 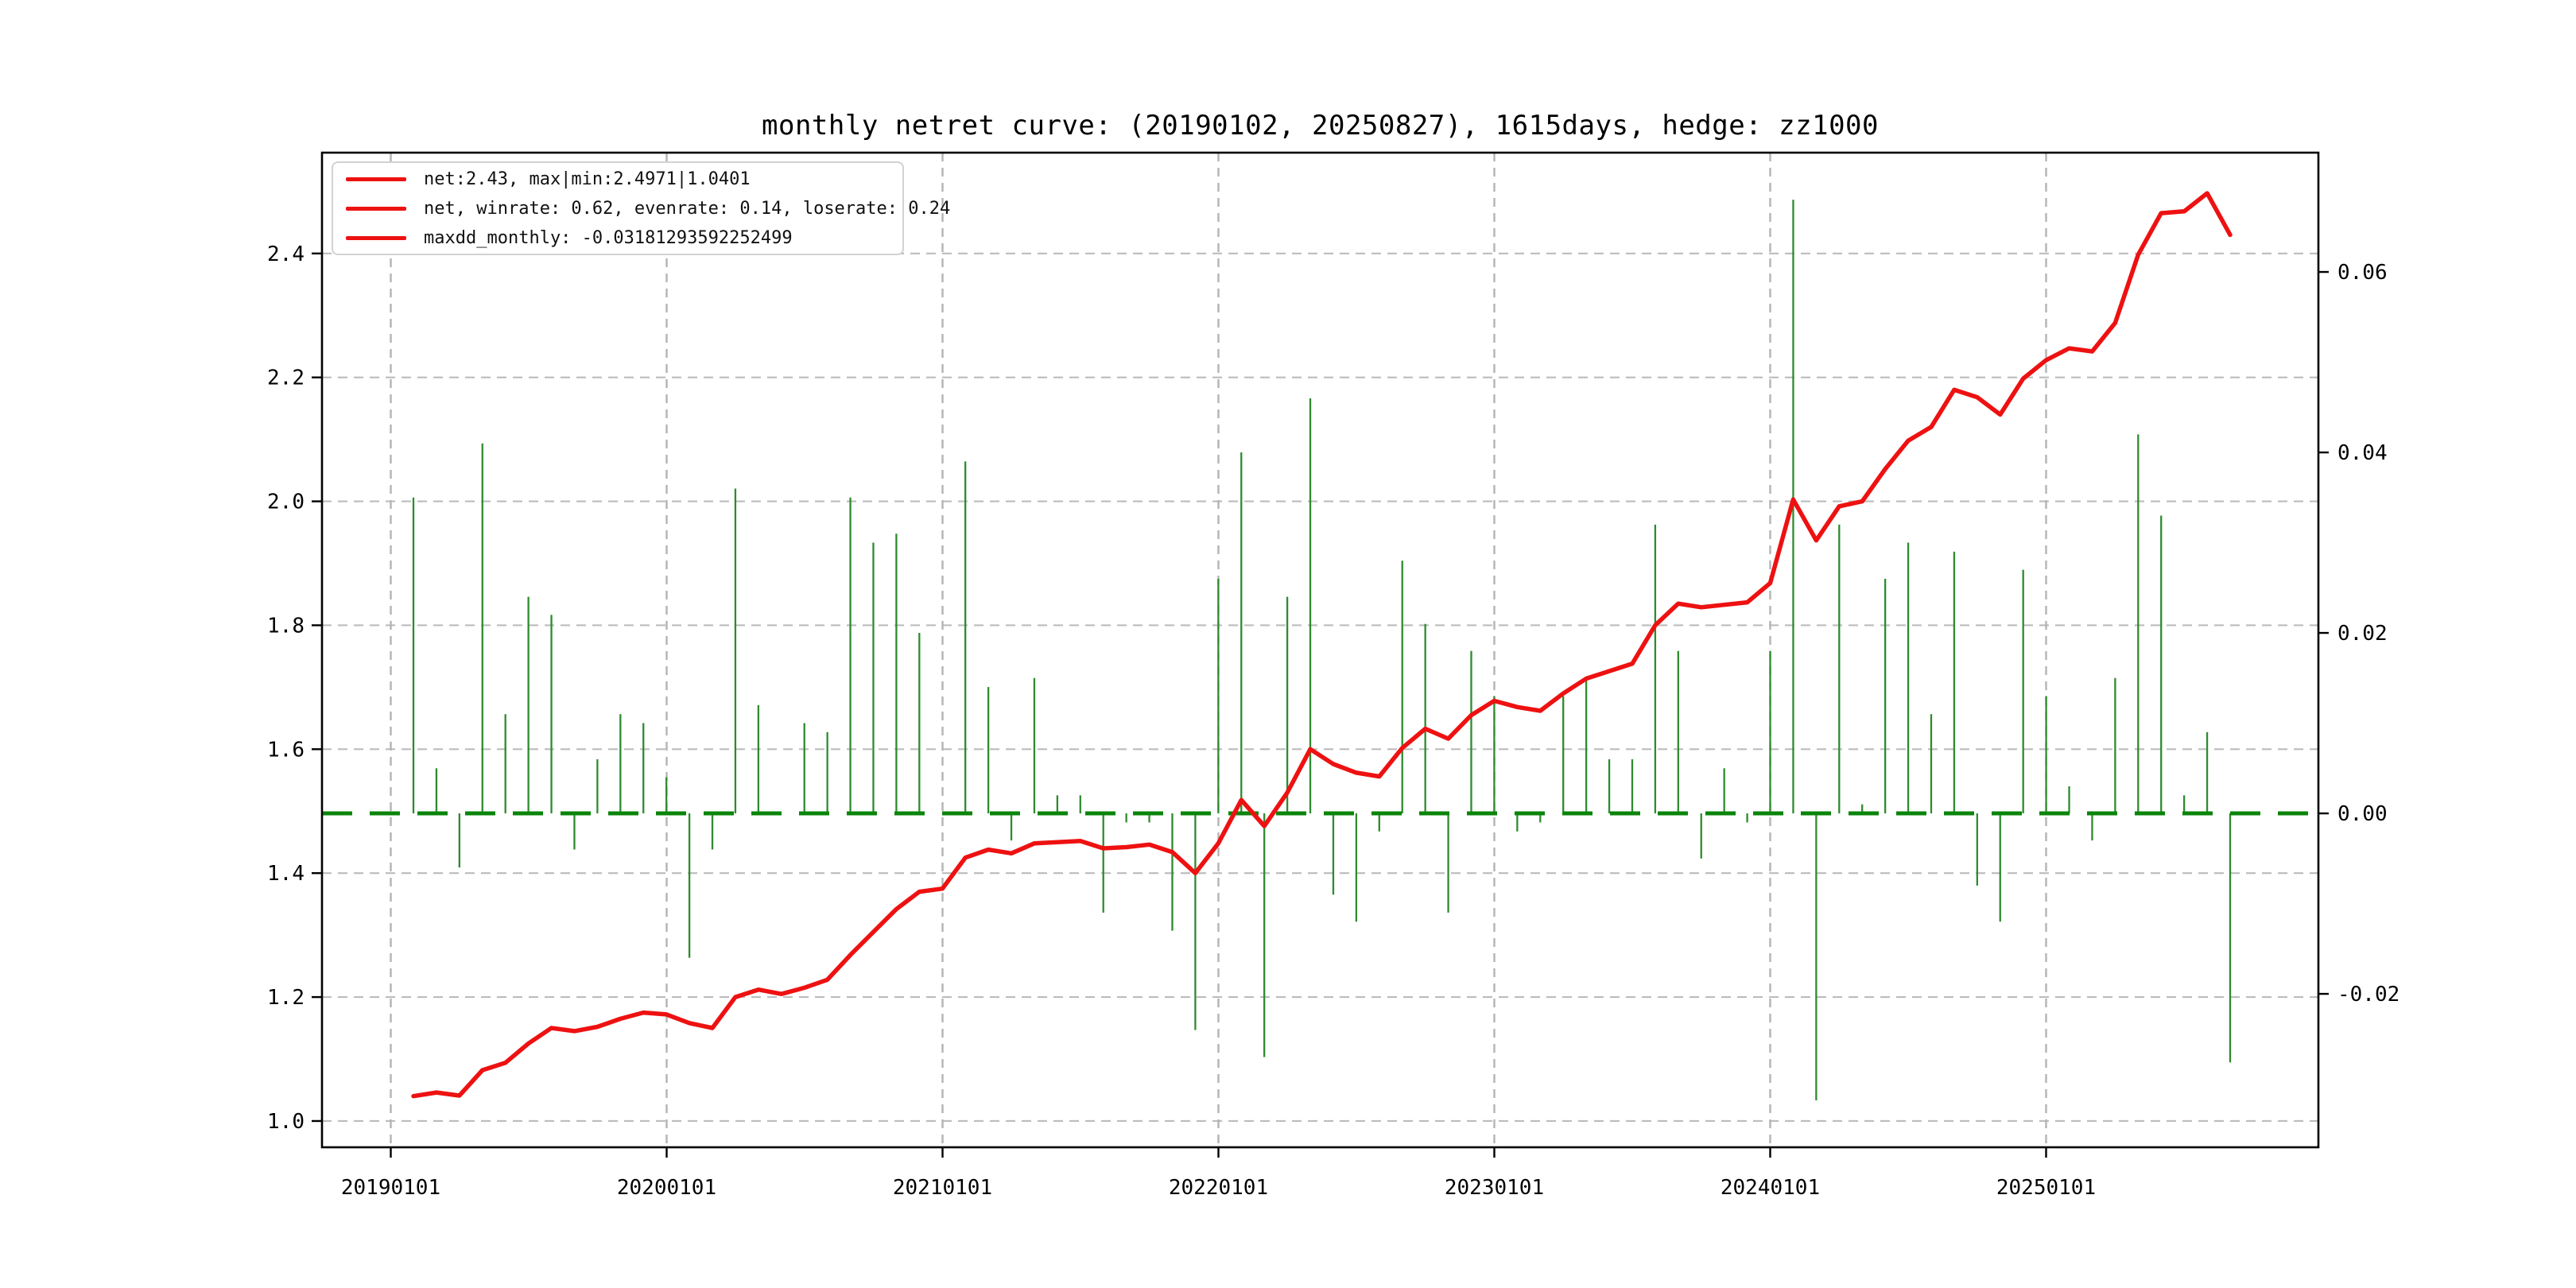 What do you see at coordinates (2368, 995) in the screenshot?
I see `right-axis-tick-label: -0.02` at bounding box center [2368, 995].